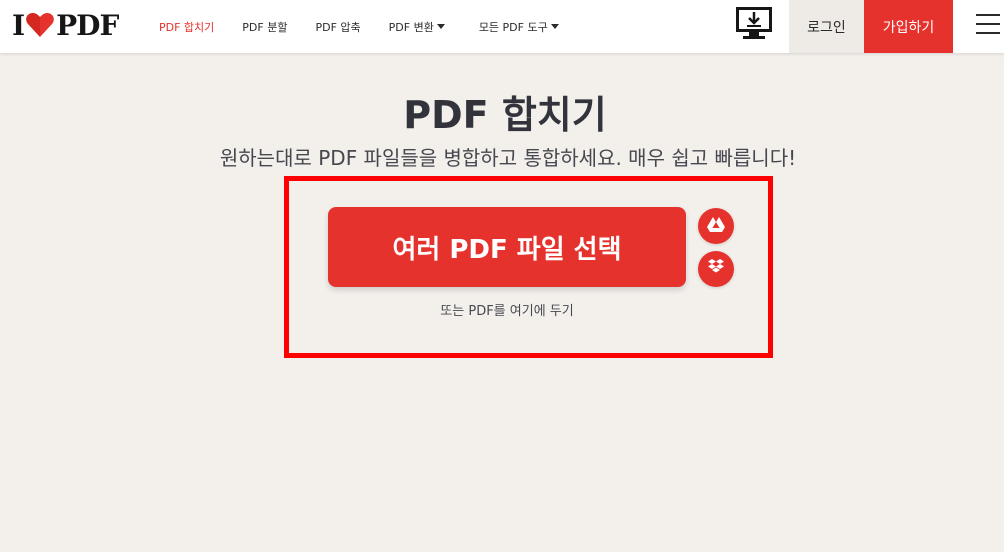 Image resolution: width=1004 pixels, height=552 pixels. I want to click on nav-compress-pdf: PDF 압축, so click(337, 27).